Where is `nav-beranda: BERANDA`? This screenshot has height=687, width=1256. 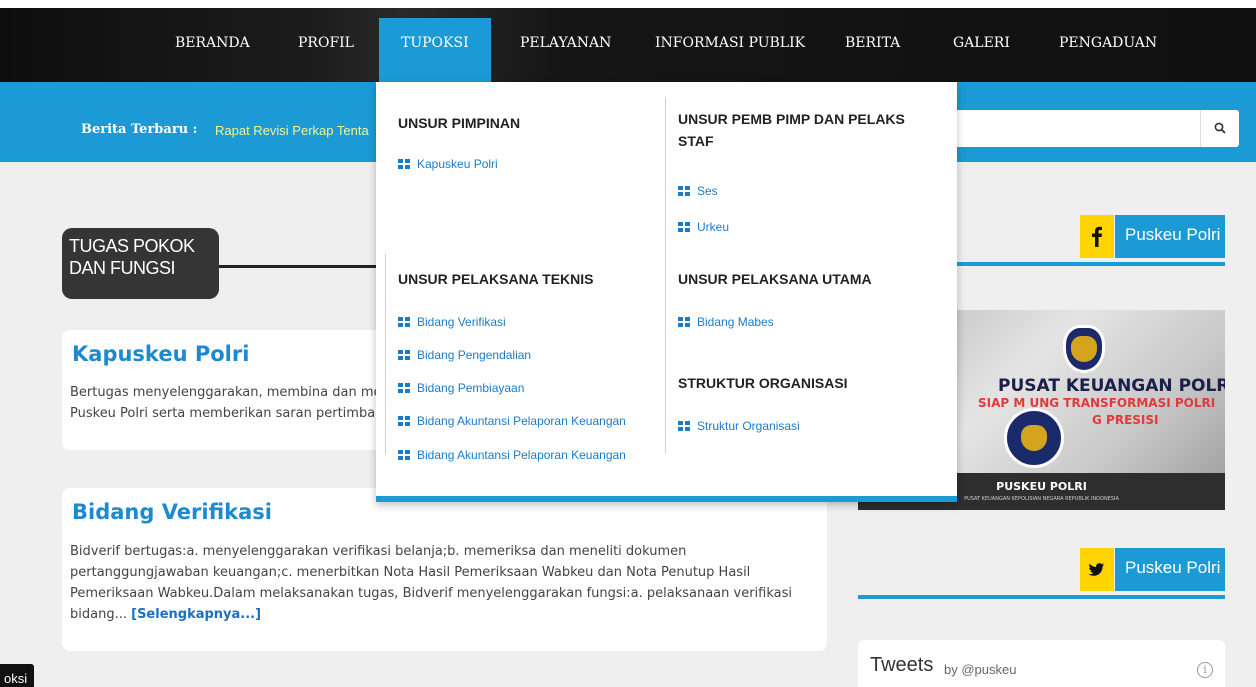
nav-beranda: BERANDA is located at coordinates (212, 43).